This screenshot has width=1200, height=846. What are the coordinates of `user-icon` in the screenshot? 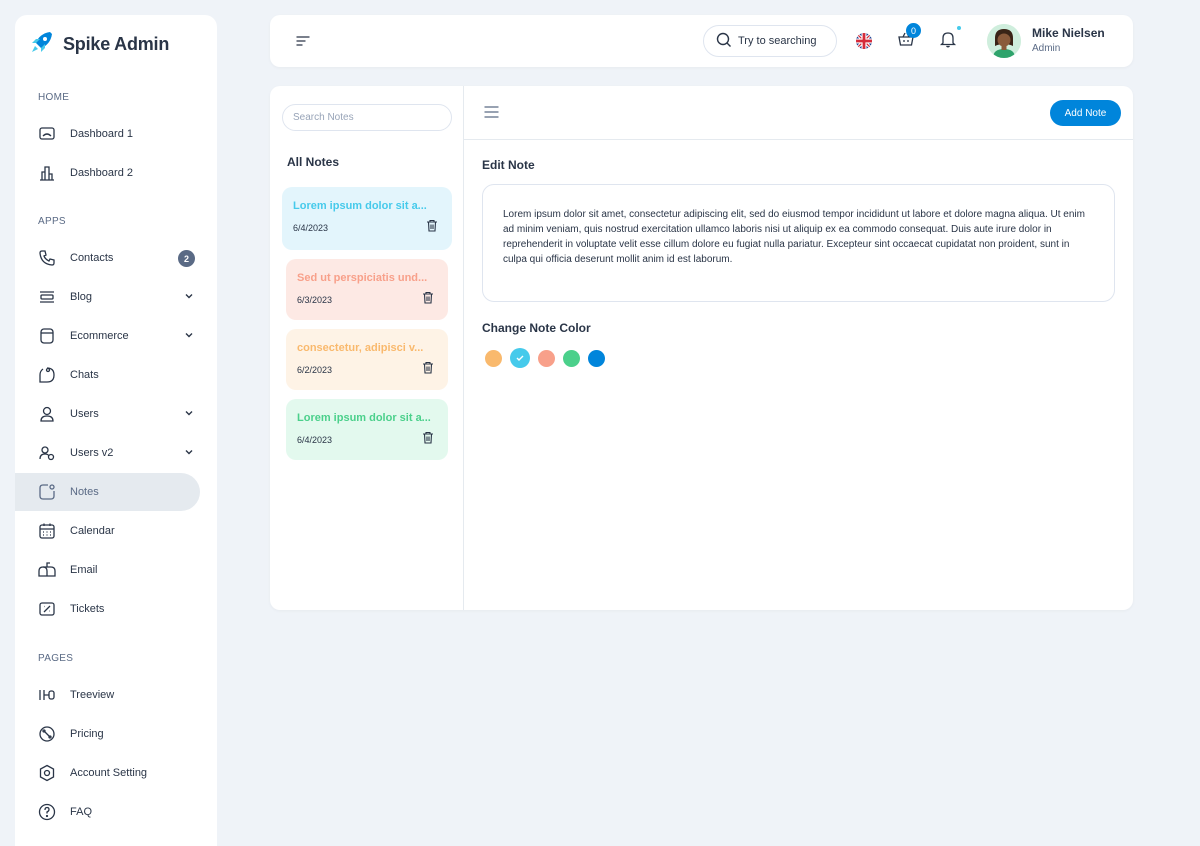 It's located at (47, 414).